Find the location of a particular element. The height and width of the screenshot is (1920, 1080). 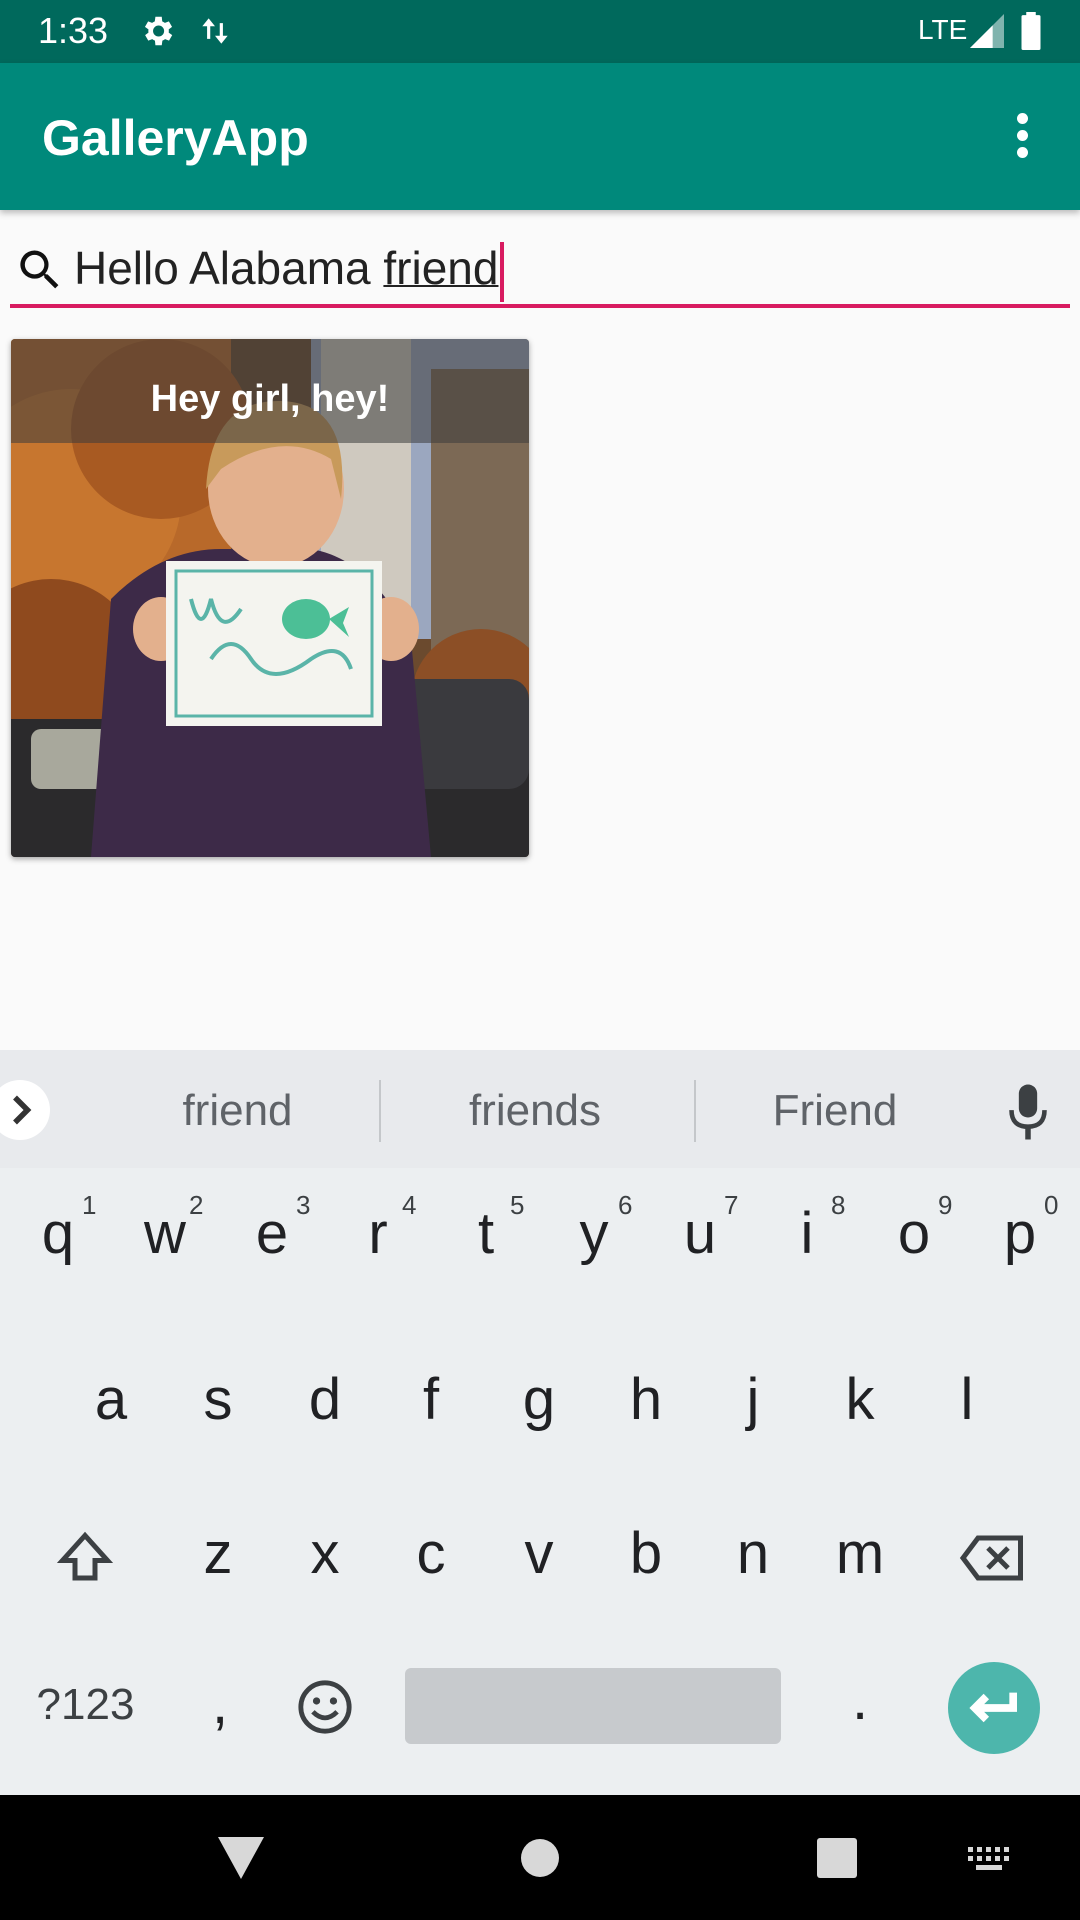

overflow-menu-icon is located at coordinates (1022, 137).